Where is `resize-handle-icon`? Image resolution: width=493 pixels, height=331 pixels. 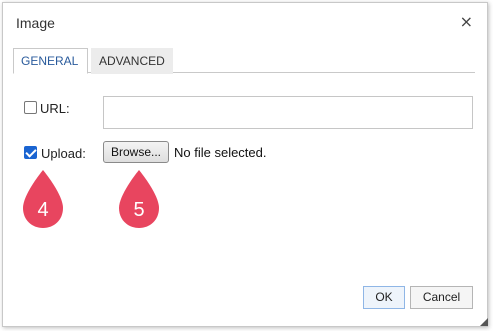 resize-handle-icon is located at coordinates (484, 322).